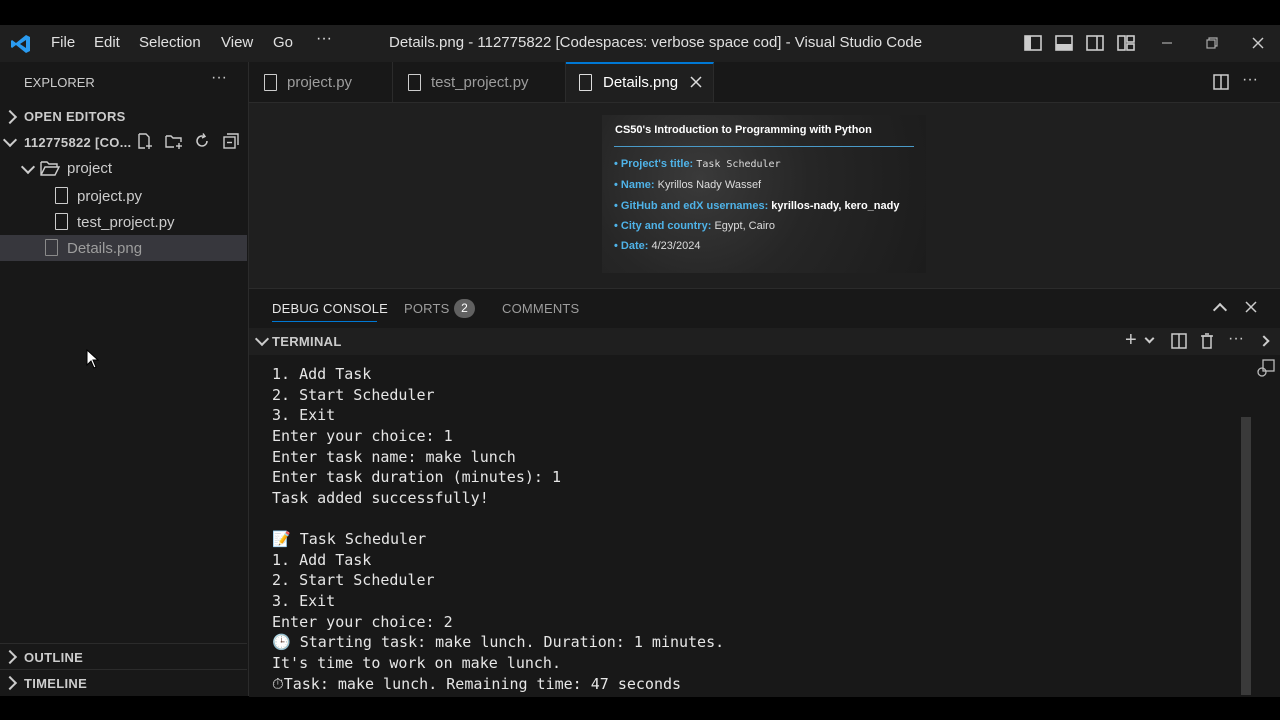 Image resolution: width=1280 pixels, height=720 pixels. I want to click on collapse-all-icon, so click(231, 141).